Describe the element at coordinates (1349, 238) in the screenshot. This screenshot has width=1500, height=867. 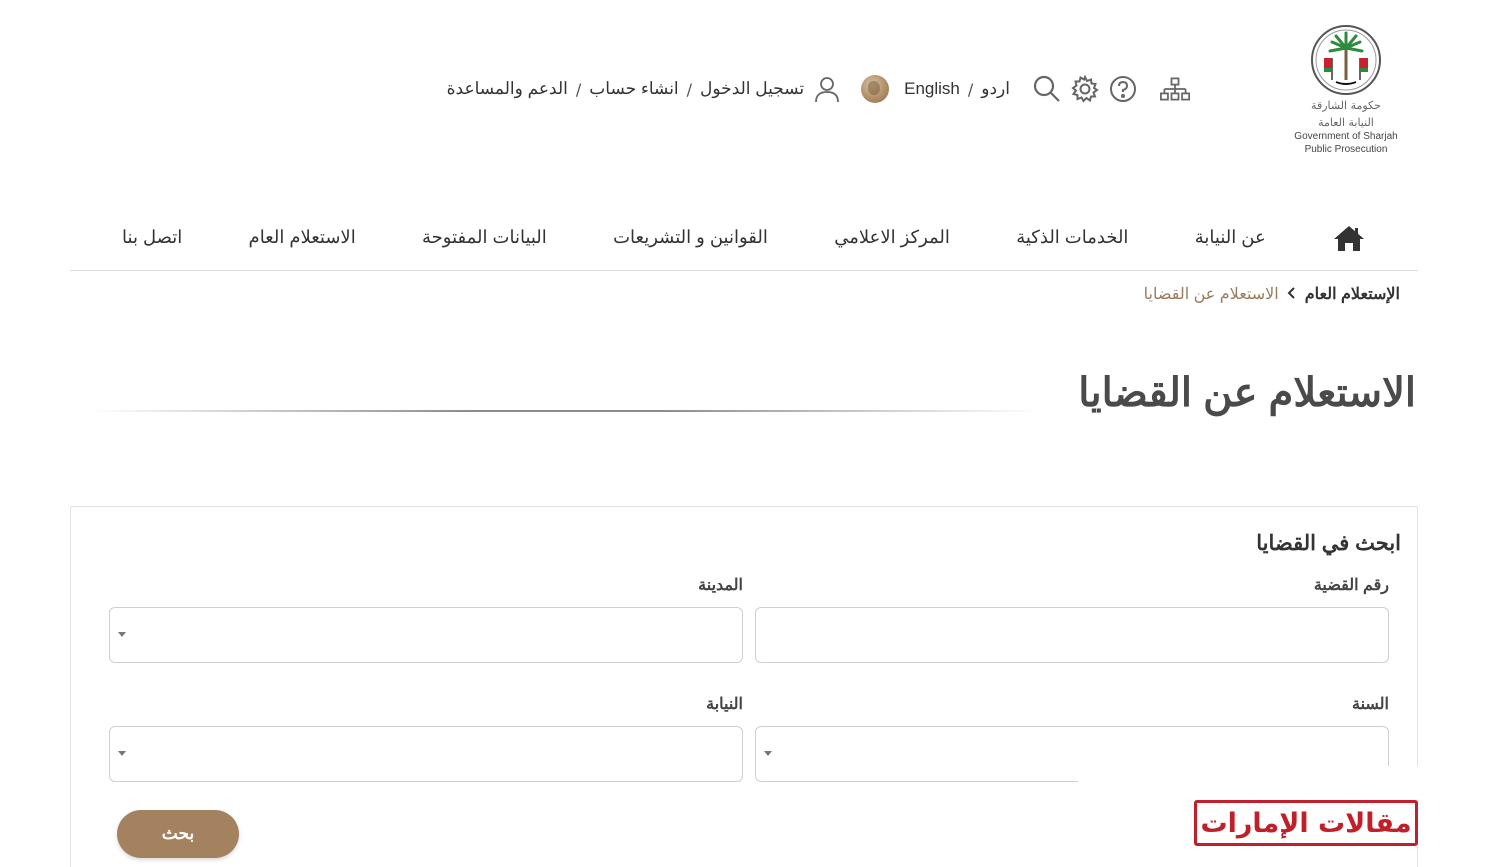
I see `home-icon` at that location.